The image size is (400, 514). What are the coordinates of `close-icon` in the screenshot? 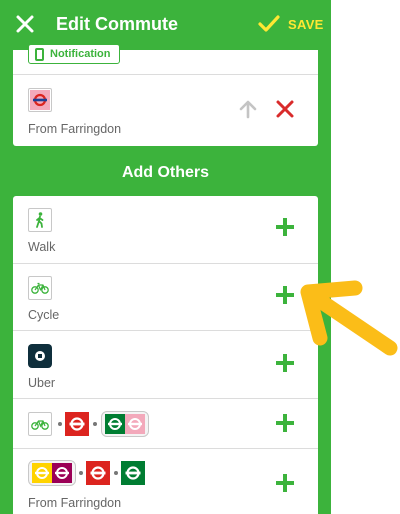 It's located at (25, 24).